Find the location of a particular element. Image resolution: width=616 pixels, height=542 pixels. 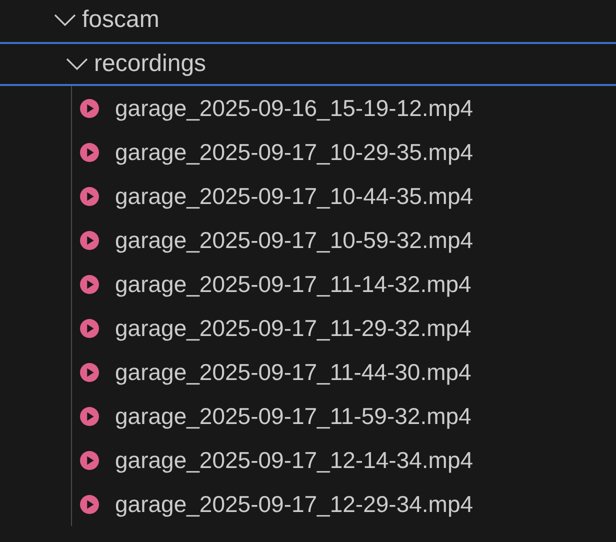

file-row: garage_2025-09-17_11-14-32.mp4 is located at coordinates (308, 284).